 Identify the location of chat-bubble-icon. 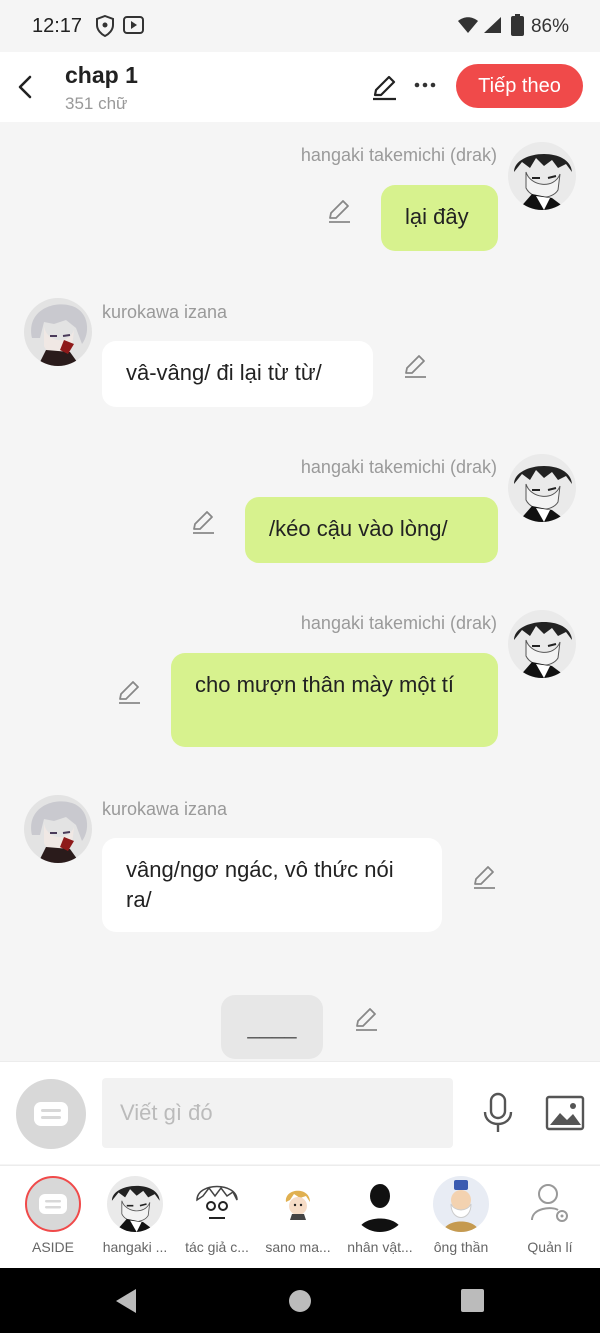
(51, 1114).